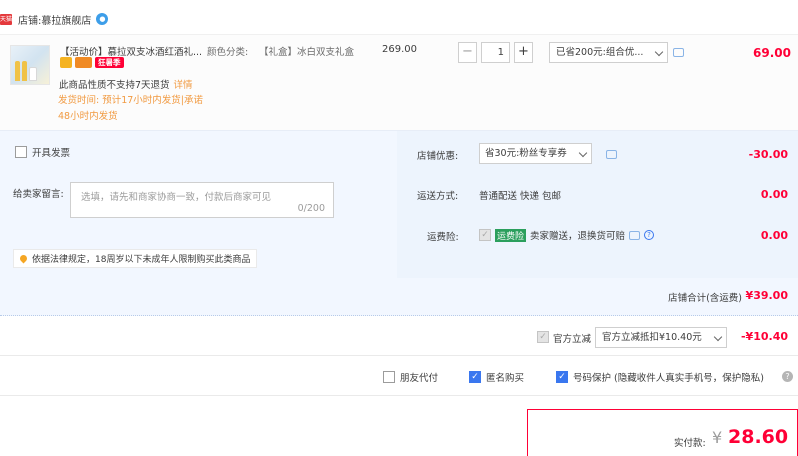 This screenshot has height=456, width=798. What do you see at coordinates (764, 336) in the screenshot?
I see `gov-discount-amount: -¥10.40` at bounding box center [764, 336].